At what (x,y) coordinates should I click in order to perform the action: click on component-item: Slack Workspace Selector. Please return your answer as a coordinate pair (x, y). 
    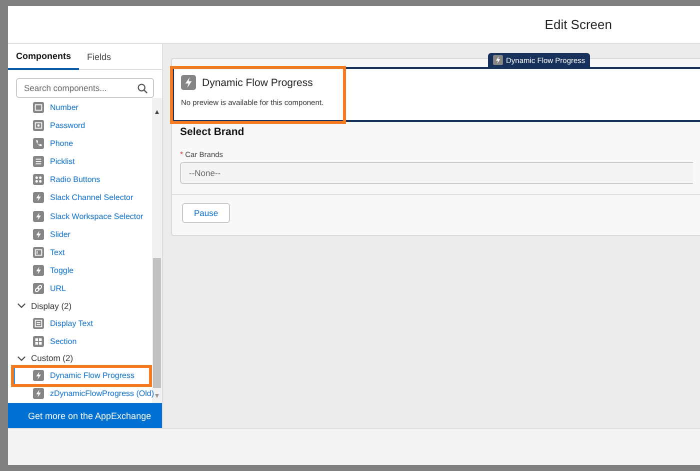
    Looking at the image, I should click on (82, 216).